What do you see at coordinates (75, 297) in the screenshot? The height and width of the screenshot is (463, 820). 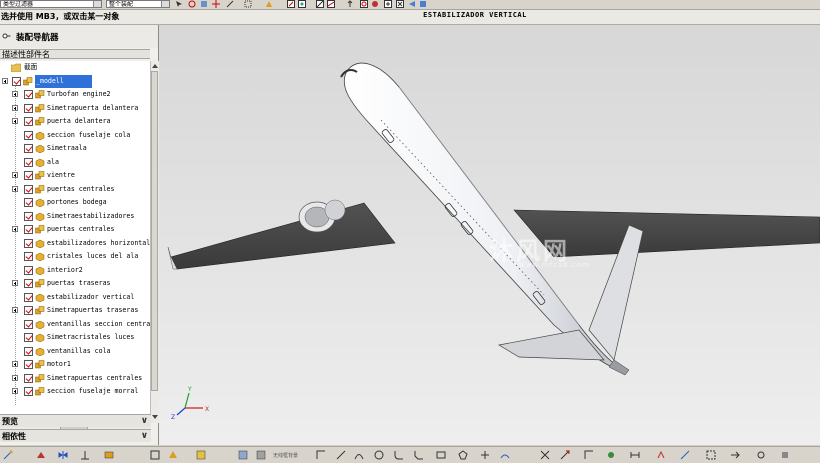 I see `tree-item: estabilizador vertical` at bounding box center [75, 297].